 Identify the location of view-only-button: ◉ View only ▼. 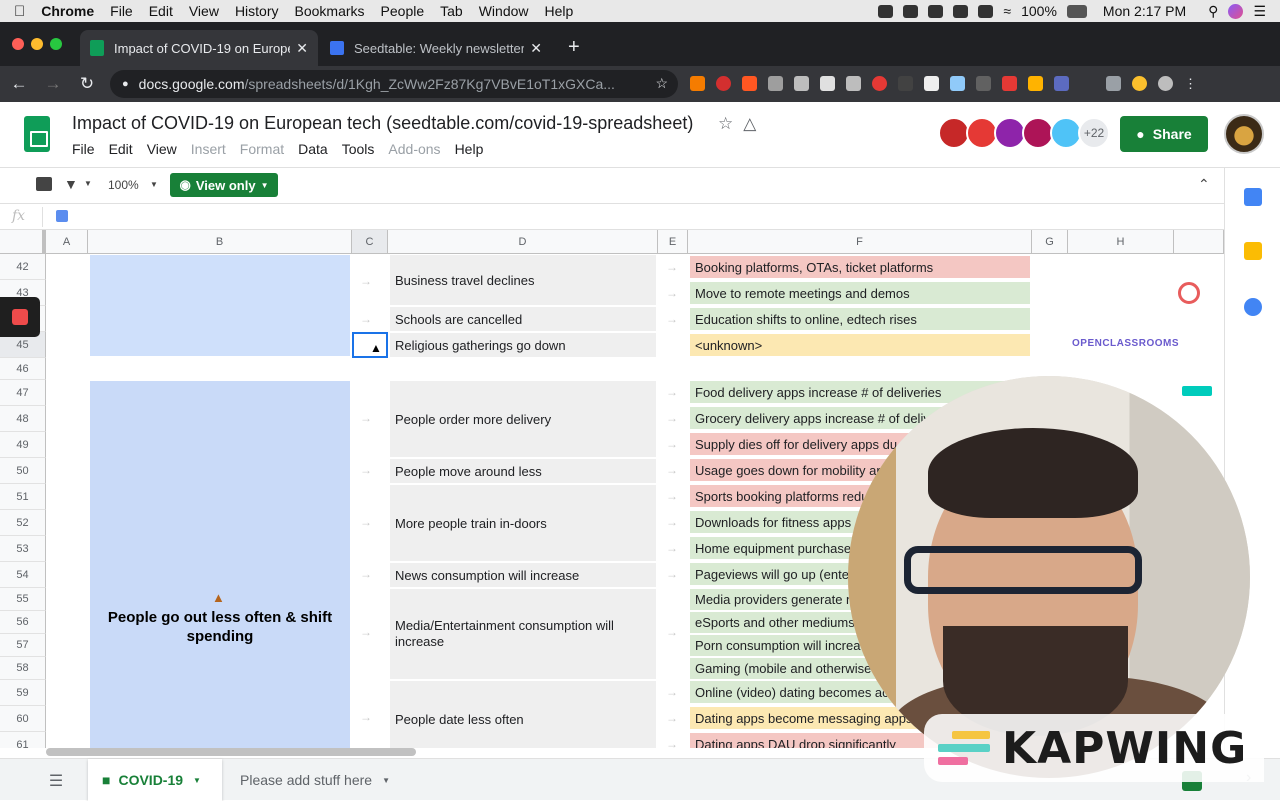
(224, 185).